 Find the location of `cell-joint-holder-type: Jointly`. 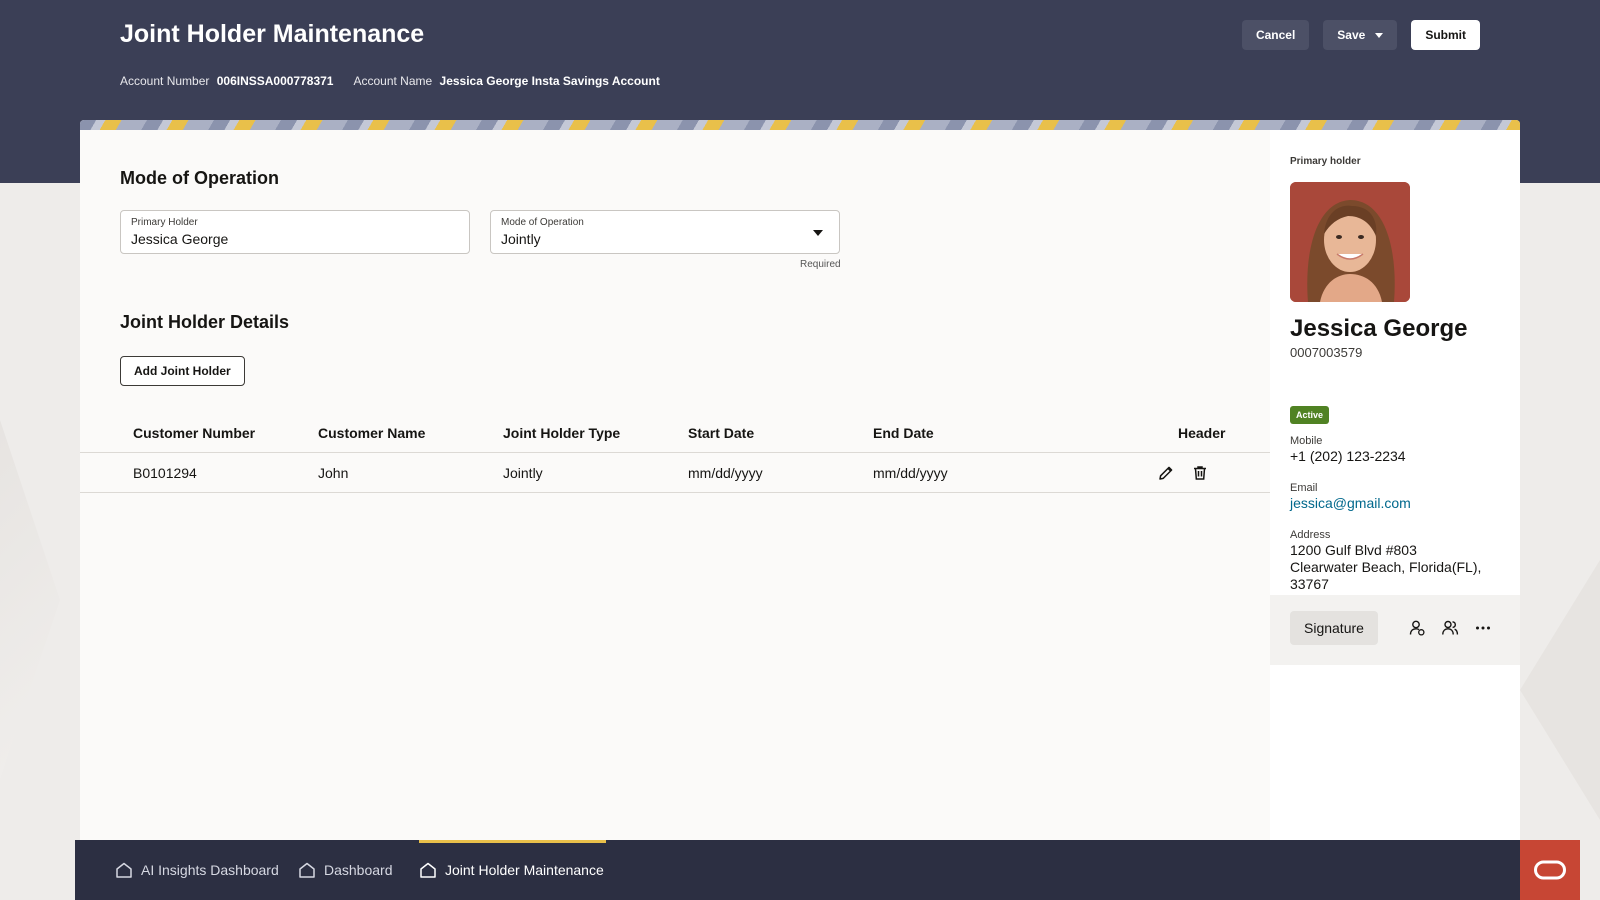

cell-joint-holder-type: Jointly is located at coordinates (523, 473).